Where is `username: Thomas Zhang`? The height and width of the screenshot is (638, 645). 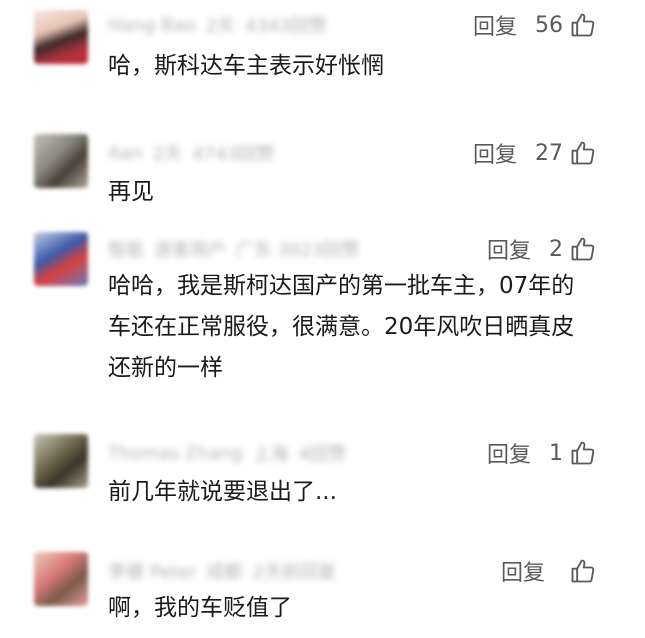 username: Thomas Zhang is located at coordinates (175, 453).